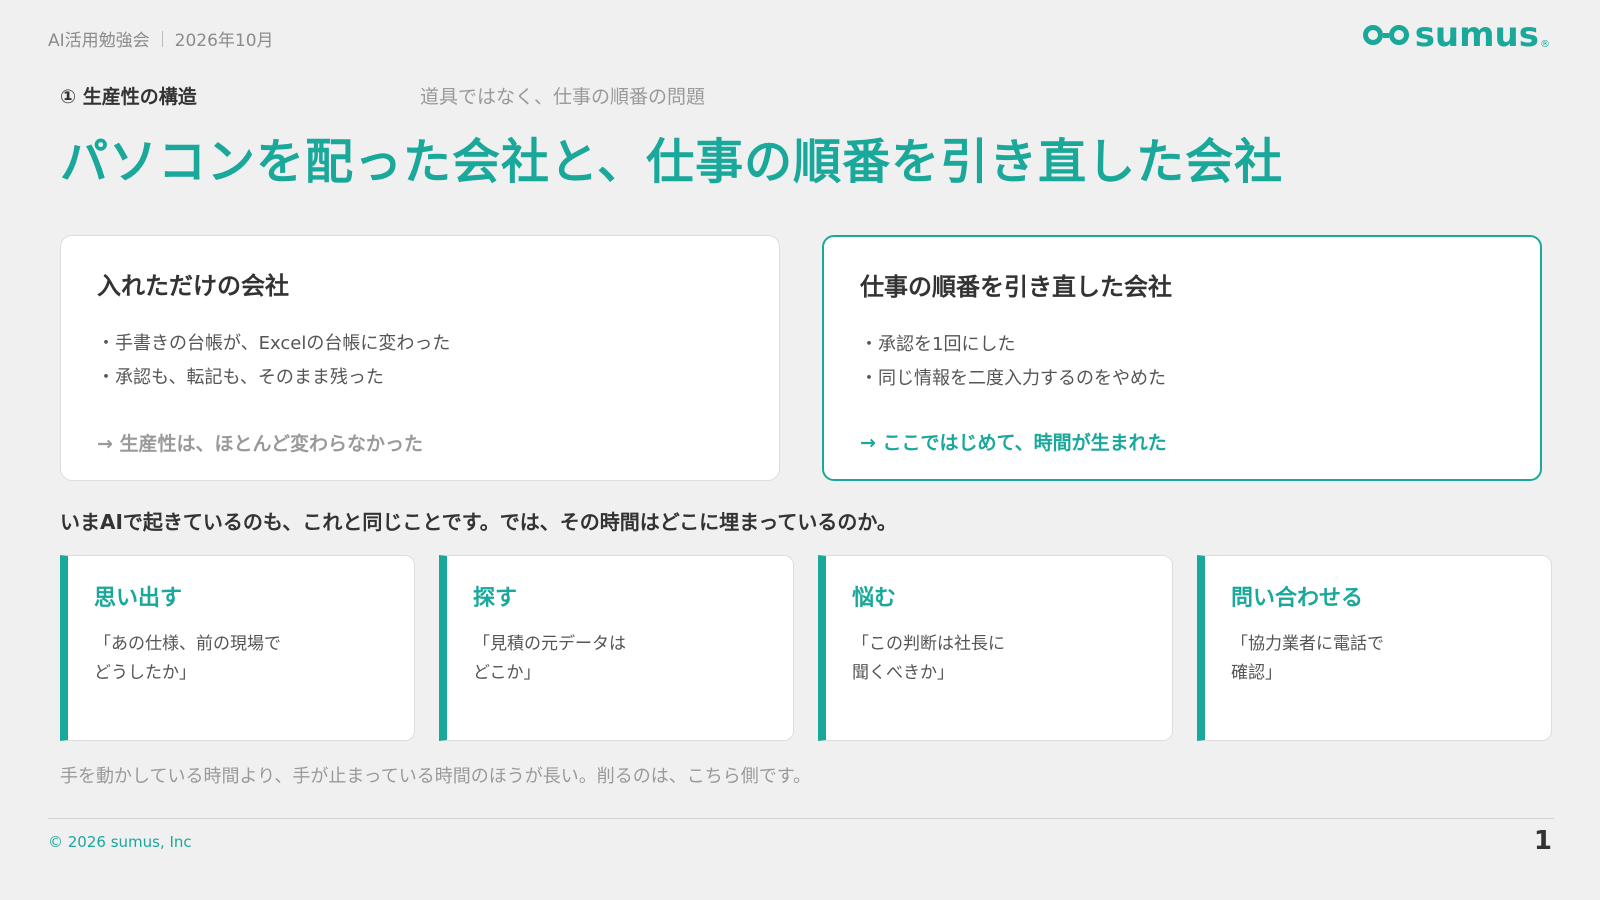 Image resolution: width=1600 pixels, height=900 pixels. I want to click on logo-text: sumus, so click(1476, 35).